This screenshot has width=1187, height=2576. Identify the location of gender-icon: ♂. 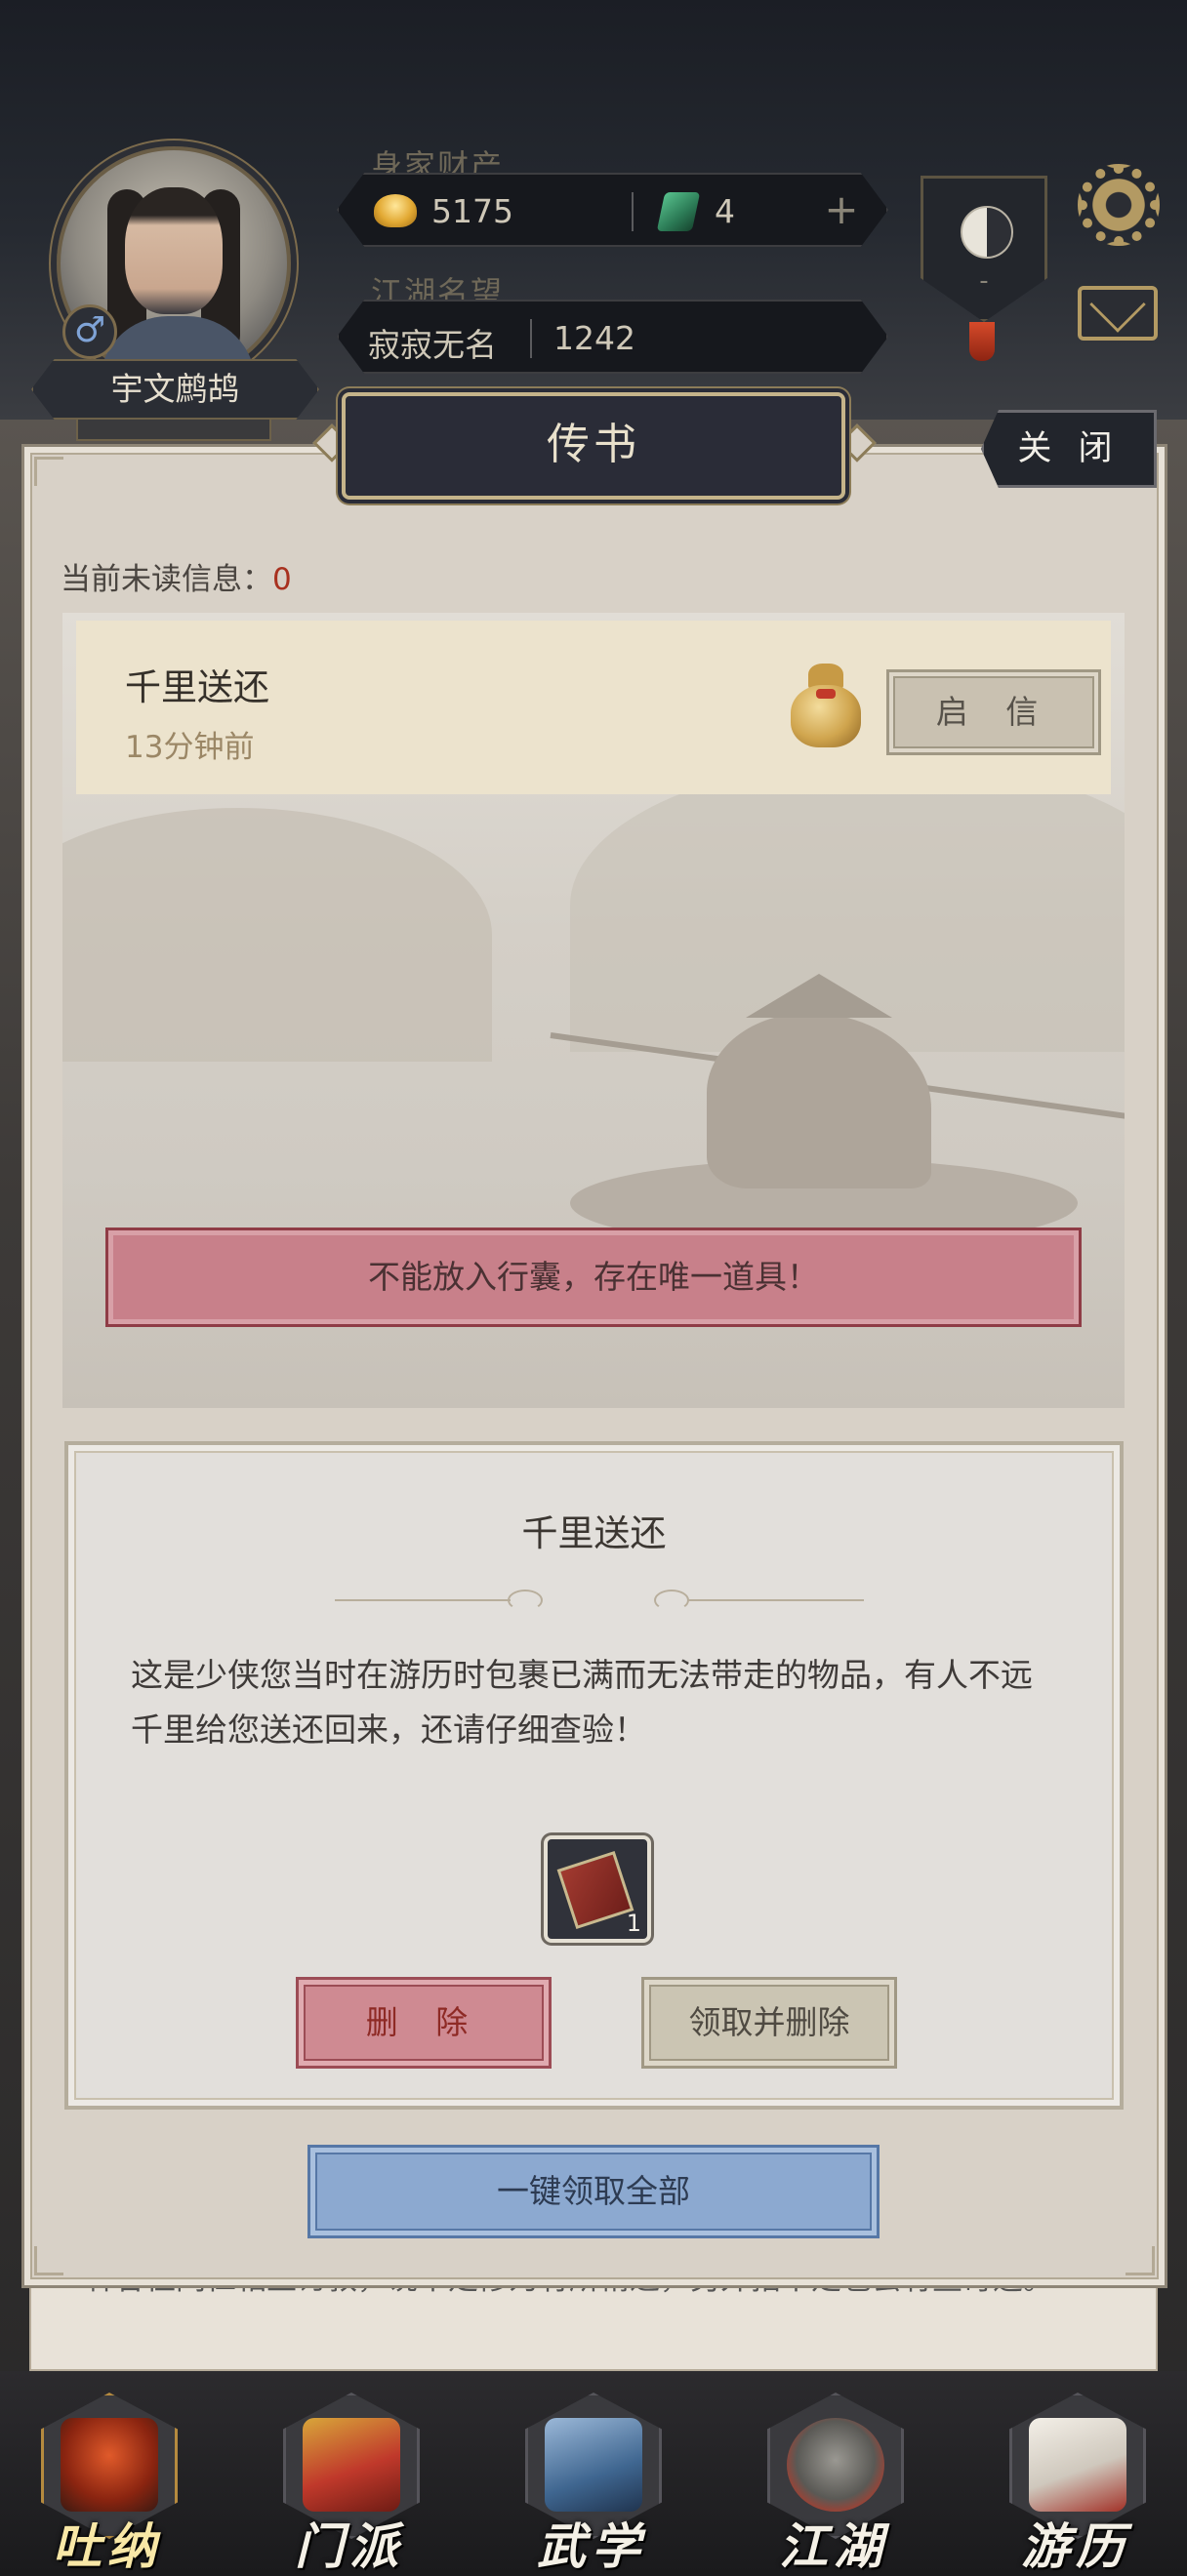
(89, 331).